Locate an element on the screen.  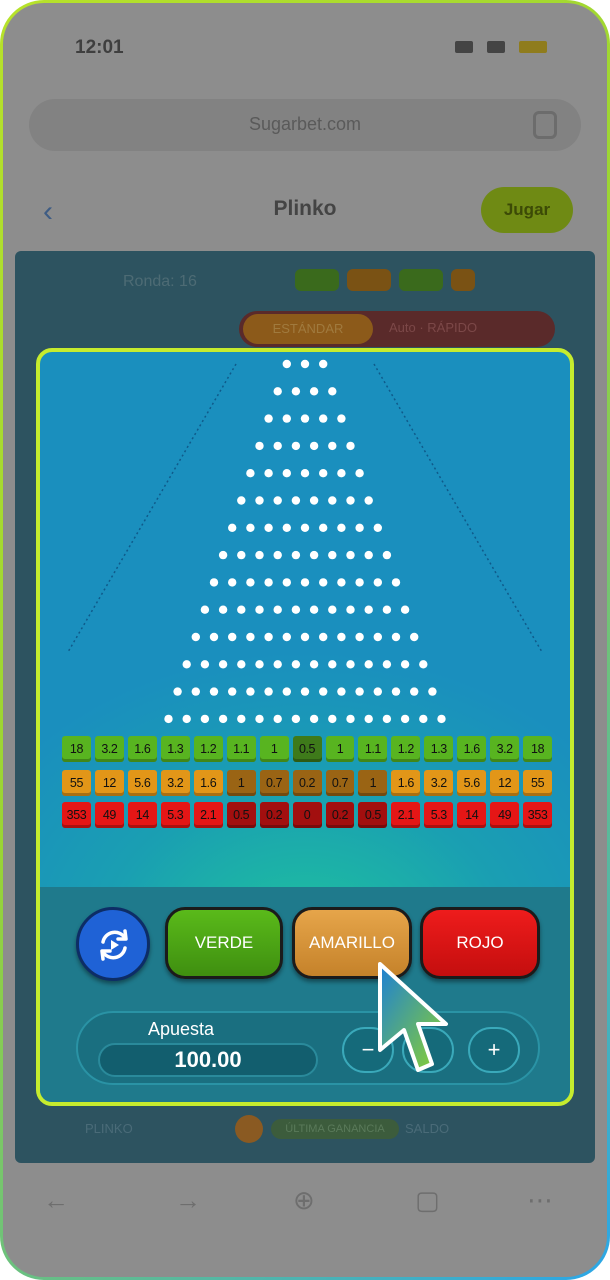
multiplier-slot-orange: 12 is located at coordinates (505, 783).